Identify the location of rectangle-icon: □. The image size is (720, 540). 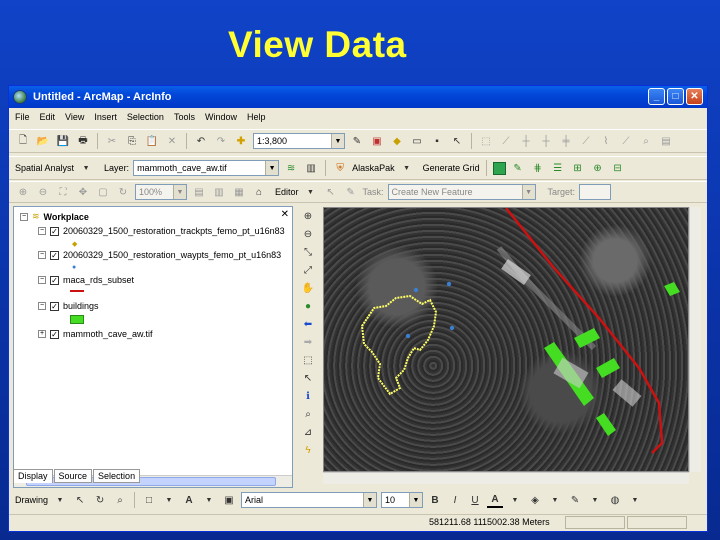
(149, 500).